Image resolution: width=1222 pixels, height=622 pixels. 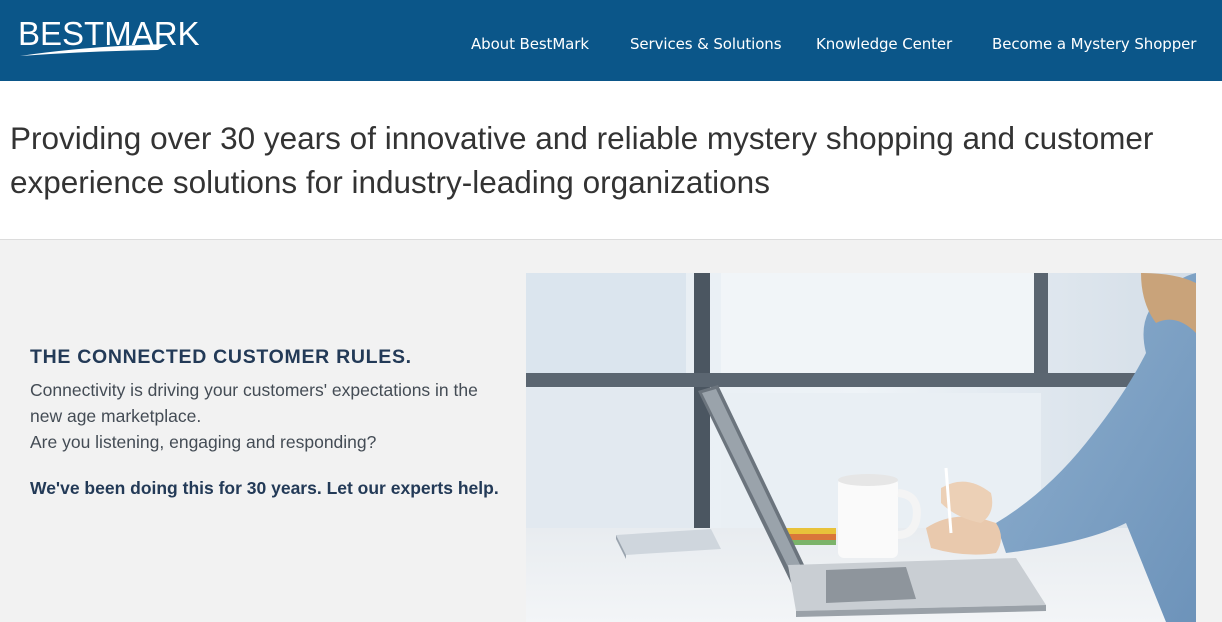 What do you see at coordinates (884, 44) in the screenshot?
I see `nav-knowledge-center: Knowledge Center` at bounding box center [884, 44].